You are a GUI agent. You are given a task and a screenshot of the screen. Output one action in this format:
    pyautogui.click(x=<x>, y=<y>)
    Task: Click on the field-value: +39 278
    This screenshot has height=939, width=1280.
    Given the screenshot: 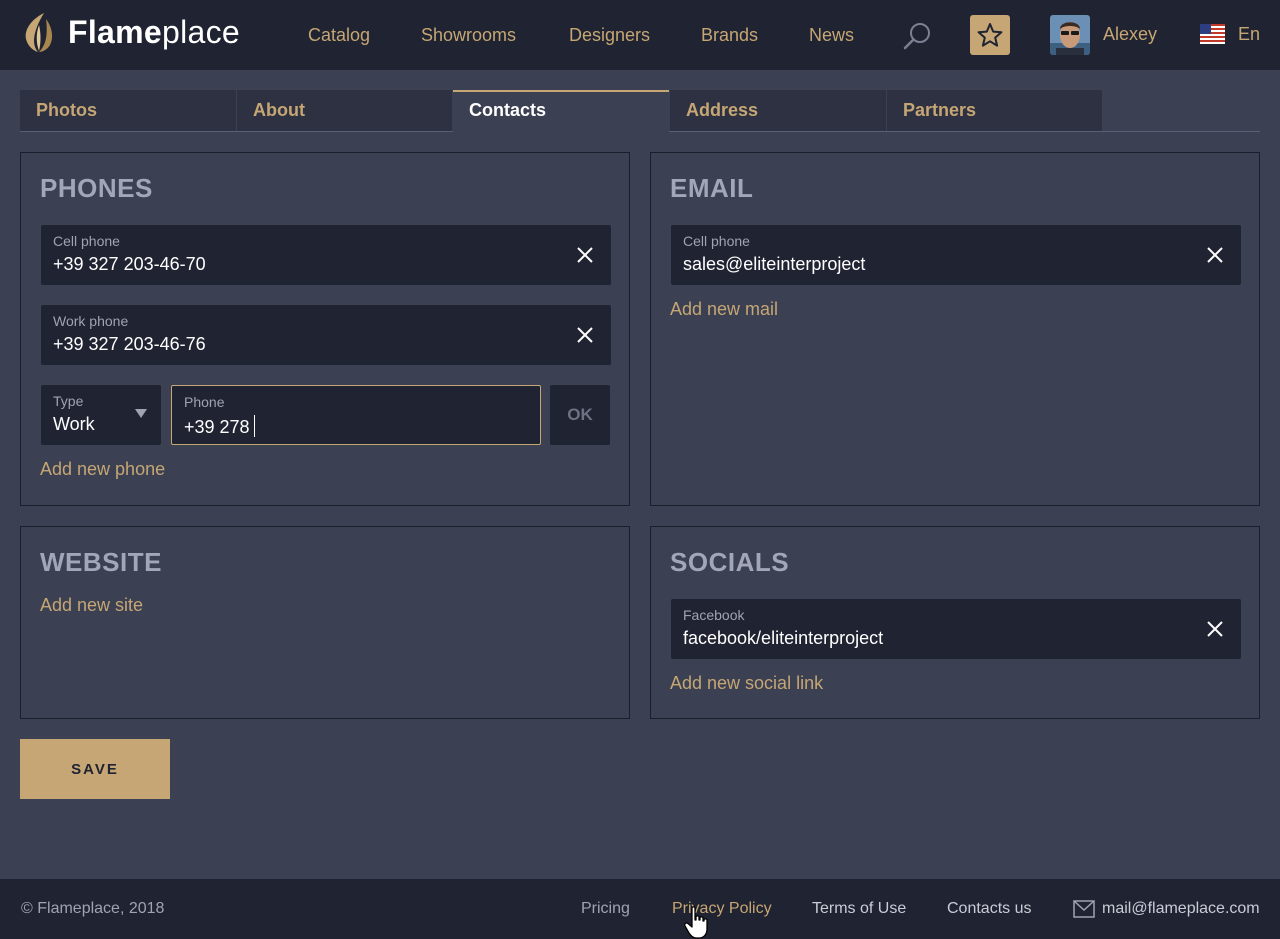 What is the action you would take?
    pyautogui.click(x=219, y=426)
    